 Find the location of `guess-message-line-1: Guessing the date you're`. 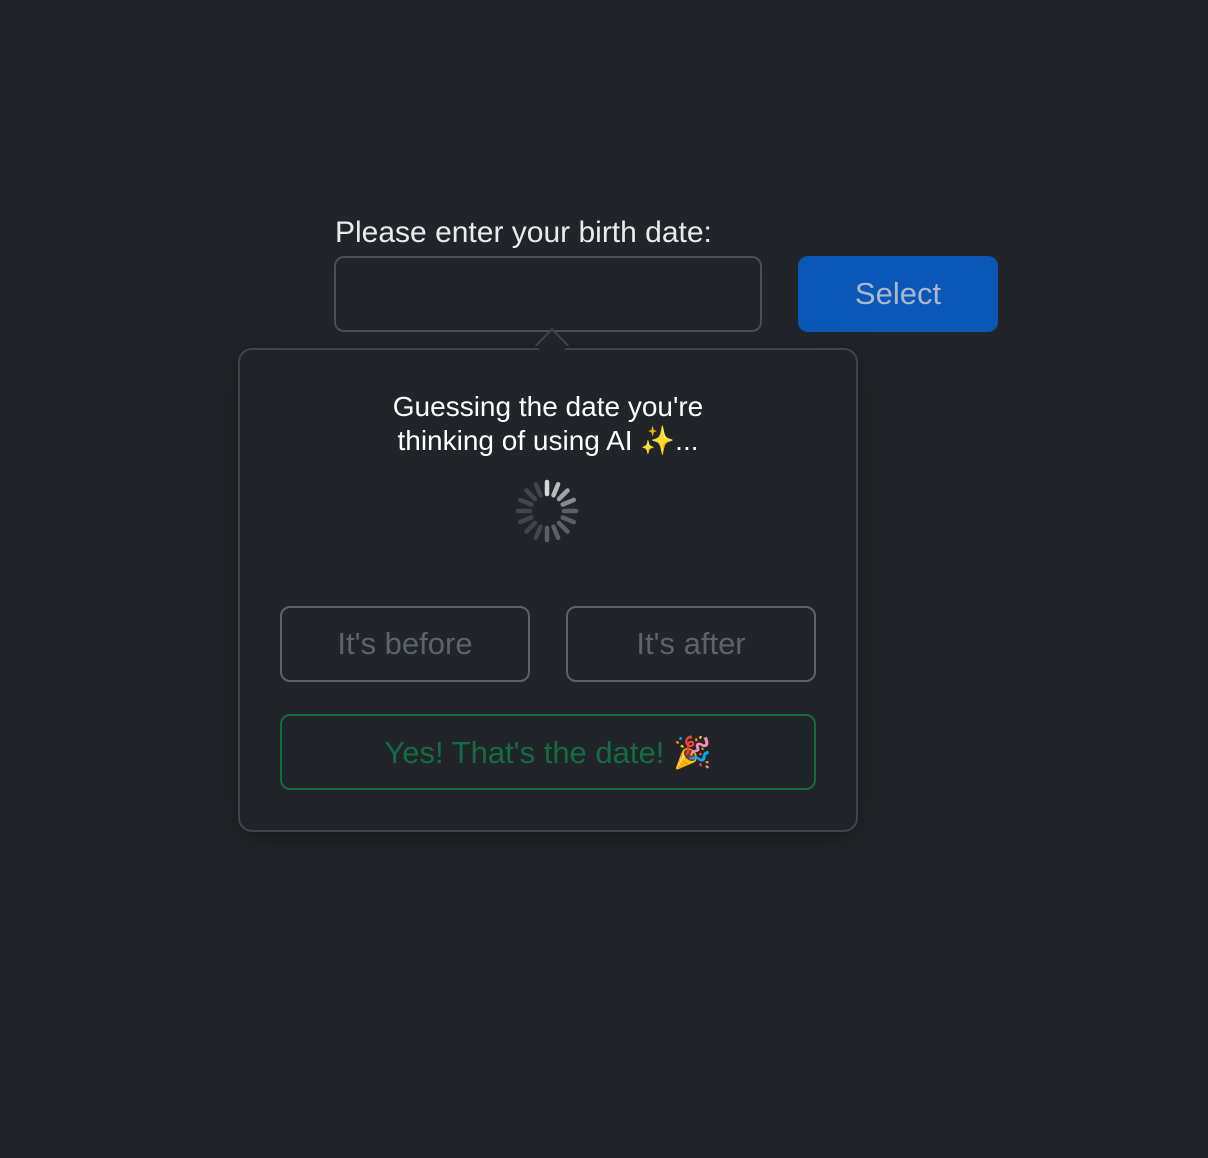

guess-message-line-1: Guessing the date you're is located at coordinates (548, 406).